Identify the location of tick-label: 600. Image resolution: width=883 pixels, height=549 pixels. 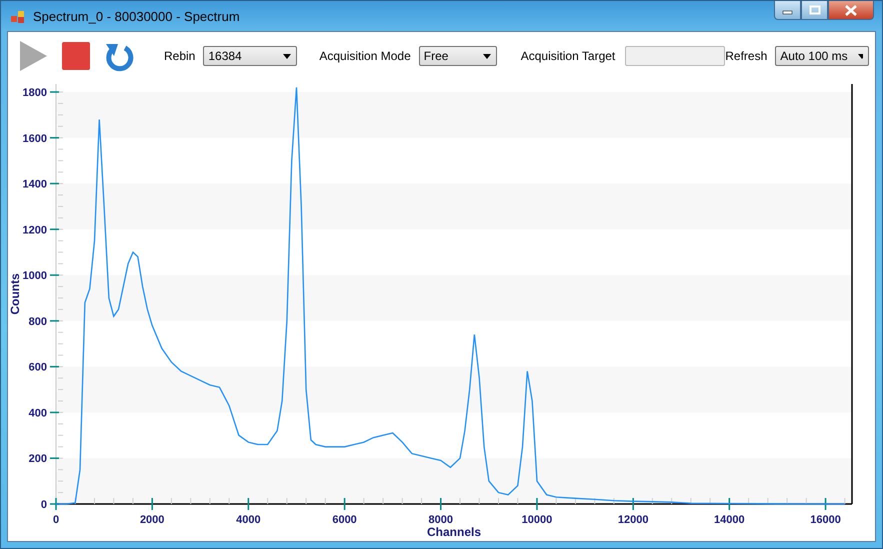
(37, 368).